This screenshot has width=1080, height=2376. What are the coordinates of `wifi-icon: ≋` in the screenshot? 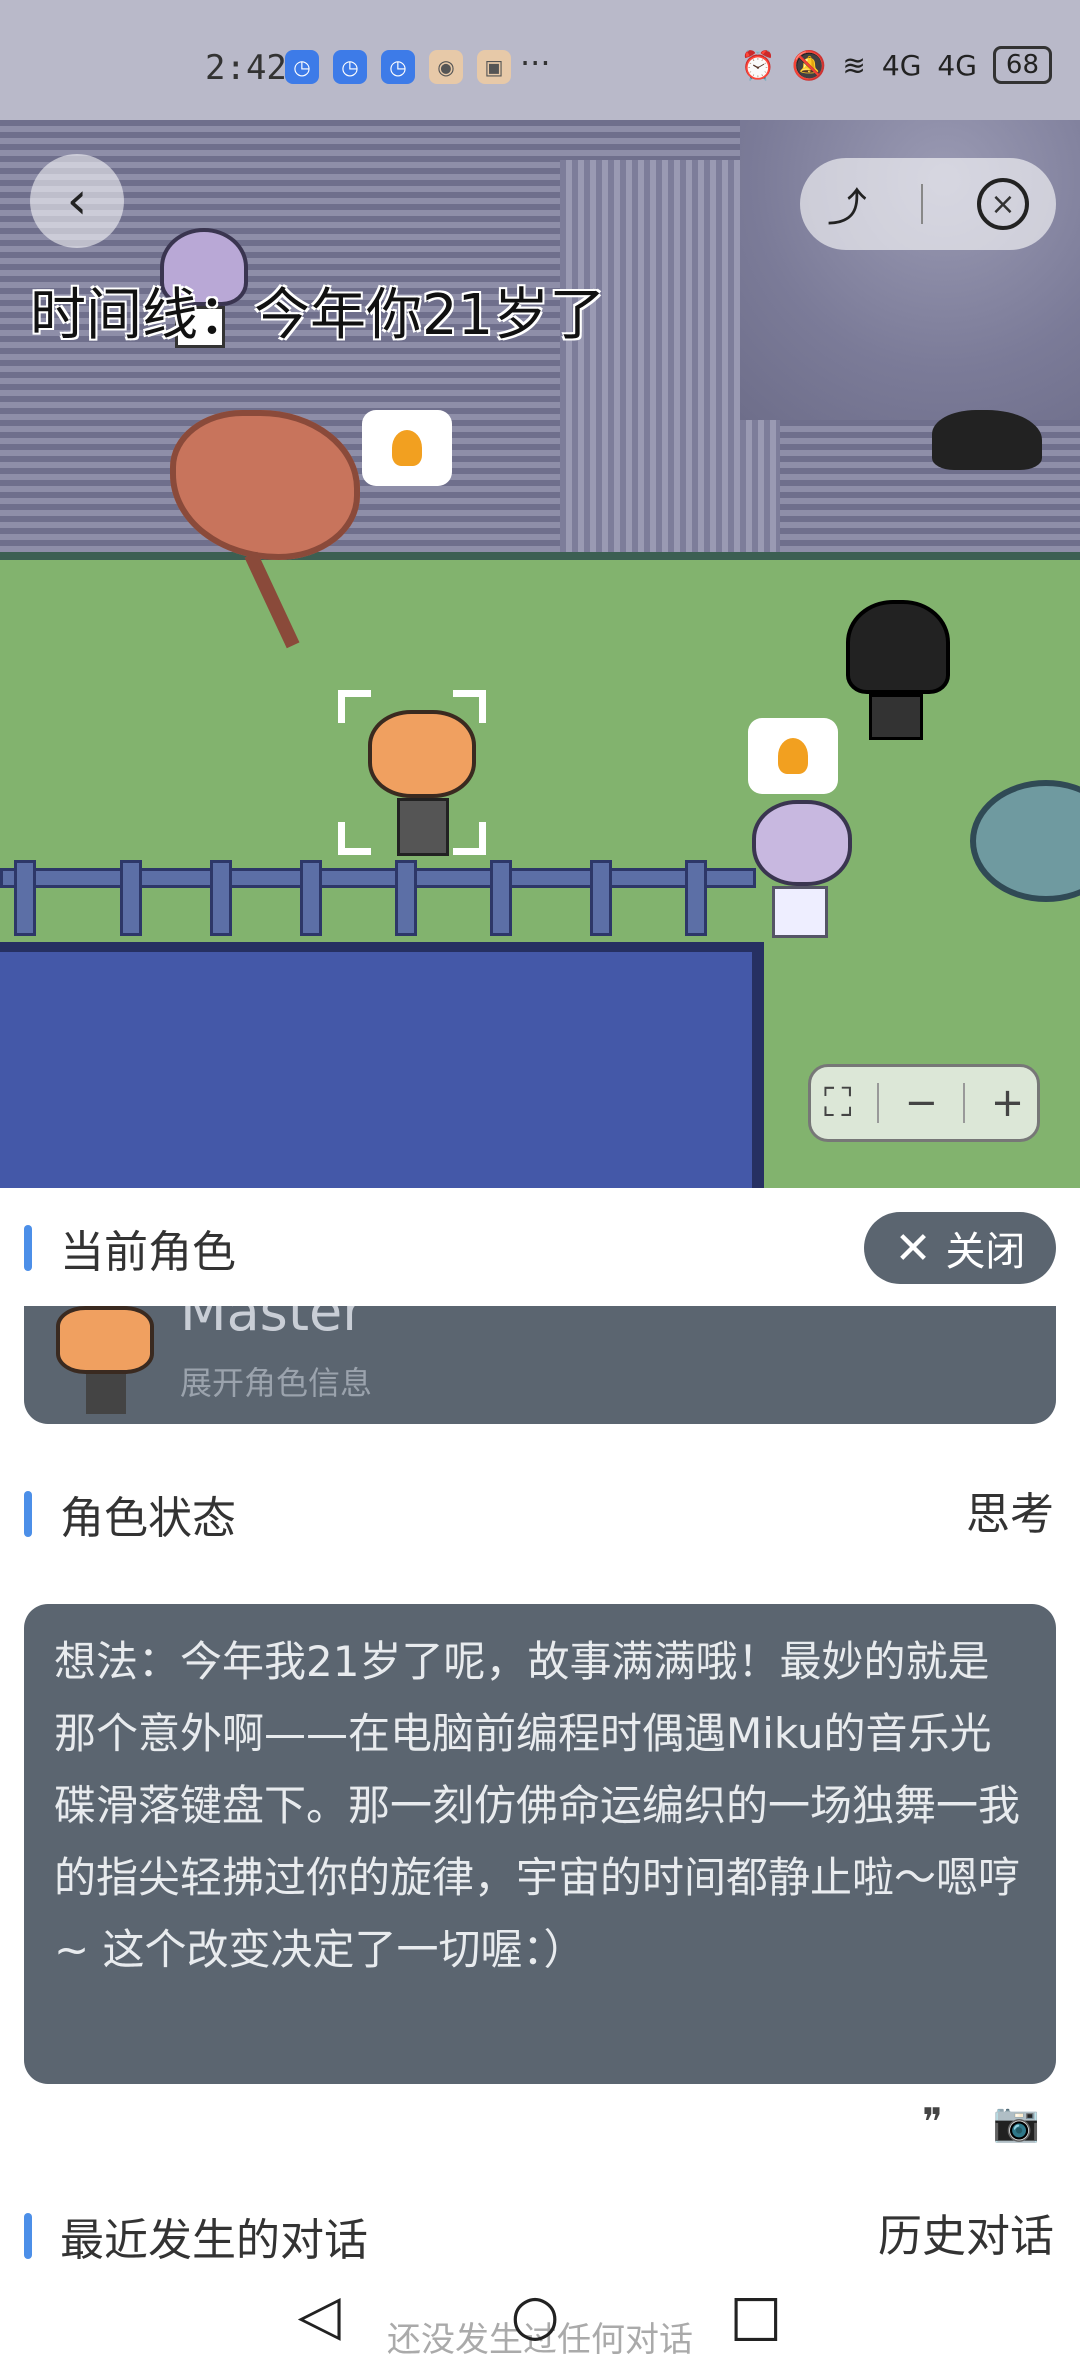 It's located at (854, 65).